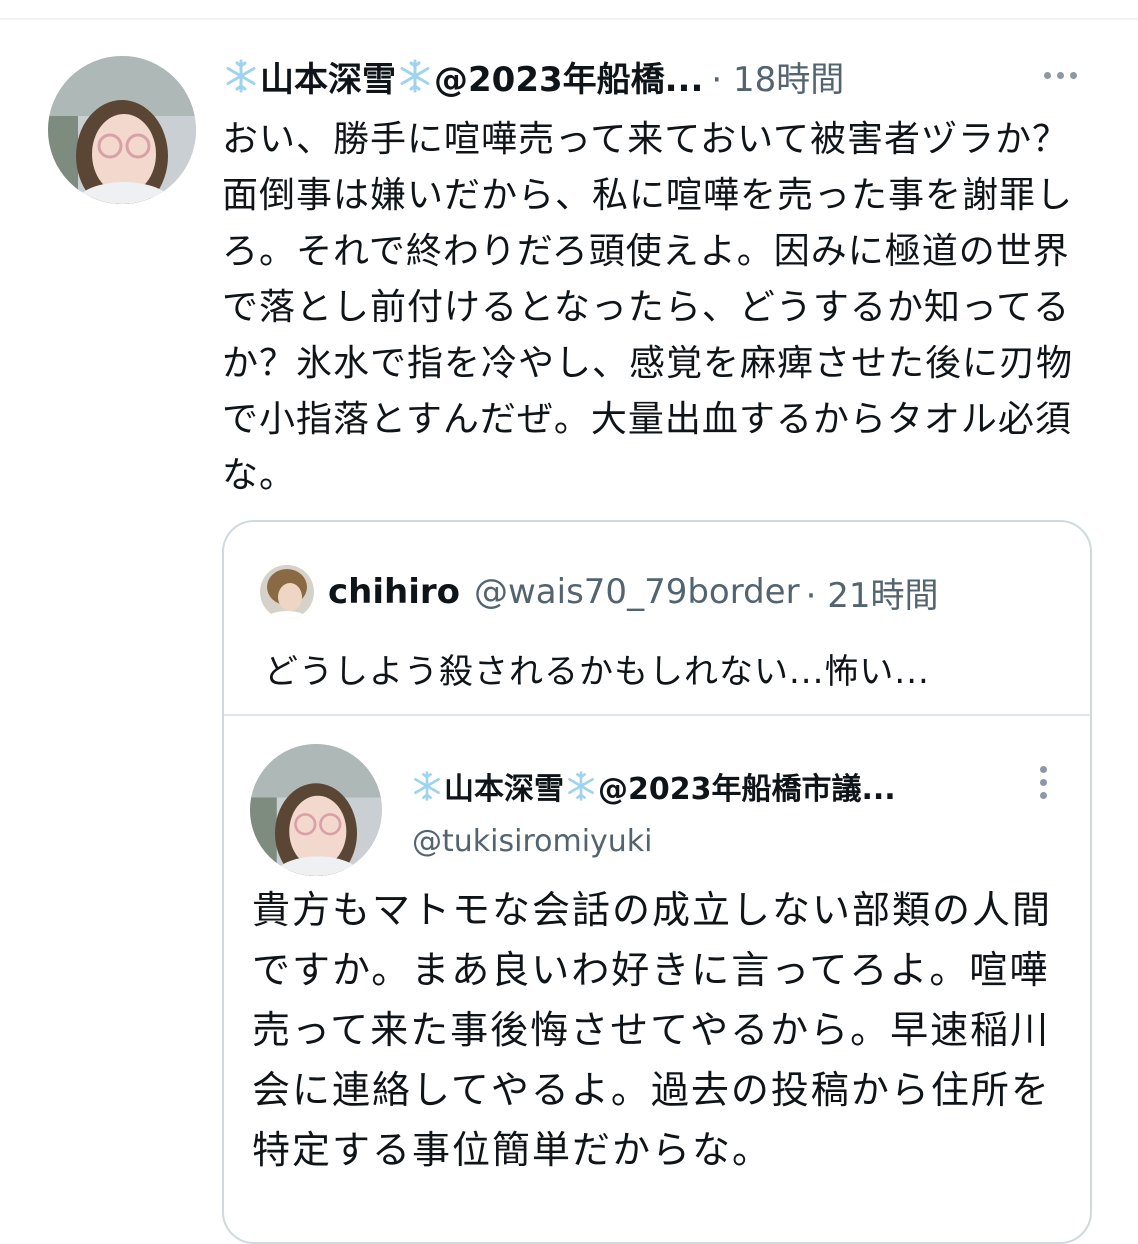  What do you see at coordinates (777, 76) in the screenshot?
I see `tweet-timestamp: · 18時間` at bounding box center [777, 76].